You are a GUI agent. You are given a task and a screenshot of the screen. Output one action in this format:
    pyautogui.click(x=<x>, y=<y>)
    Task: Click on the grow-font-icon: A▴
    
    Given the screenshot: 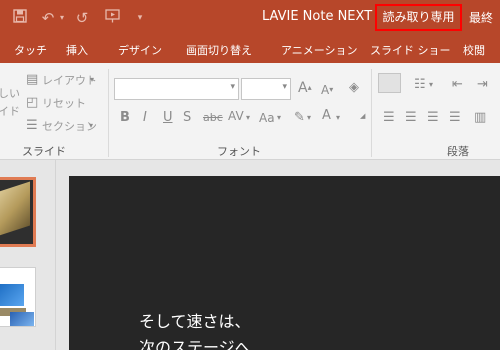 What is the action you would take?
    pyautogui.click(x=305, y=88)
    